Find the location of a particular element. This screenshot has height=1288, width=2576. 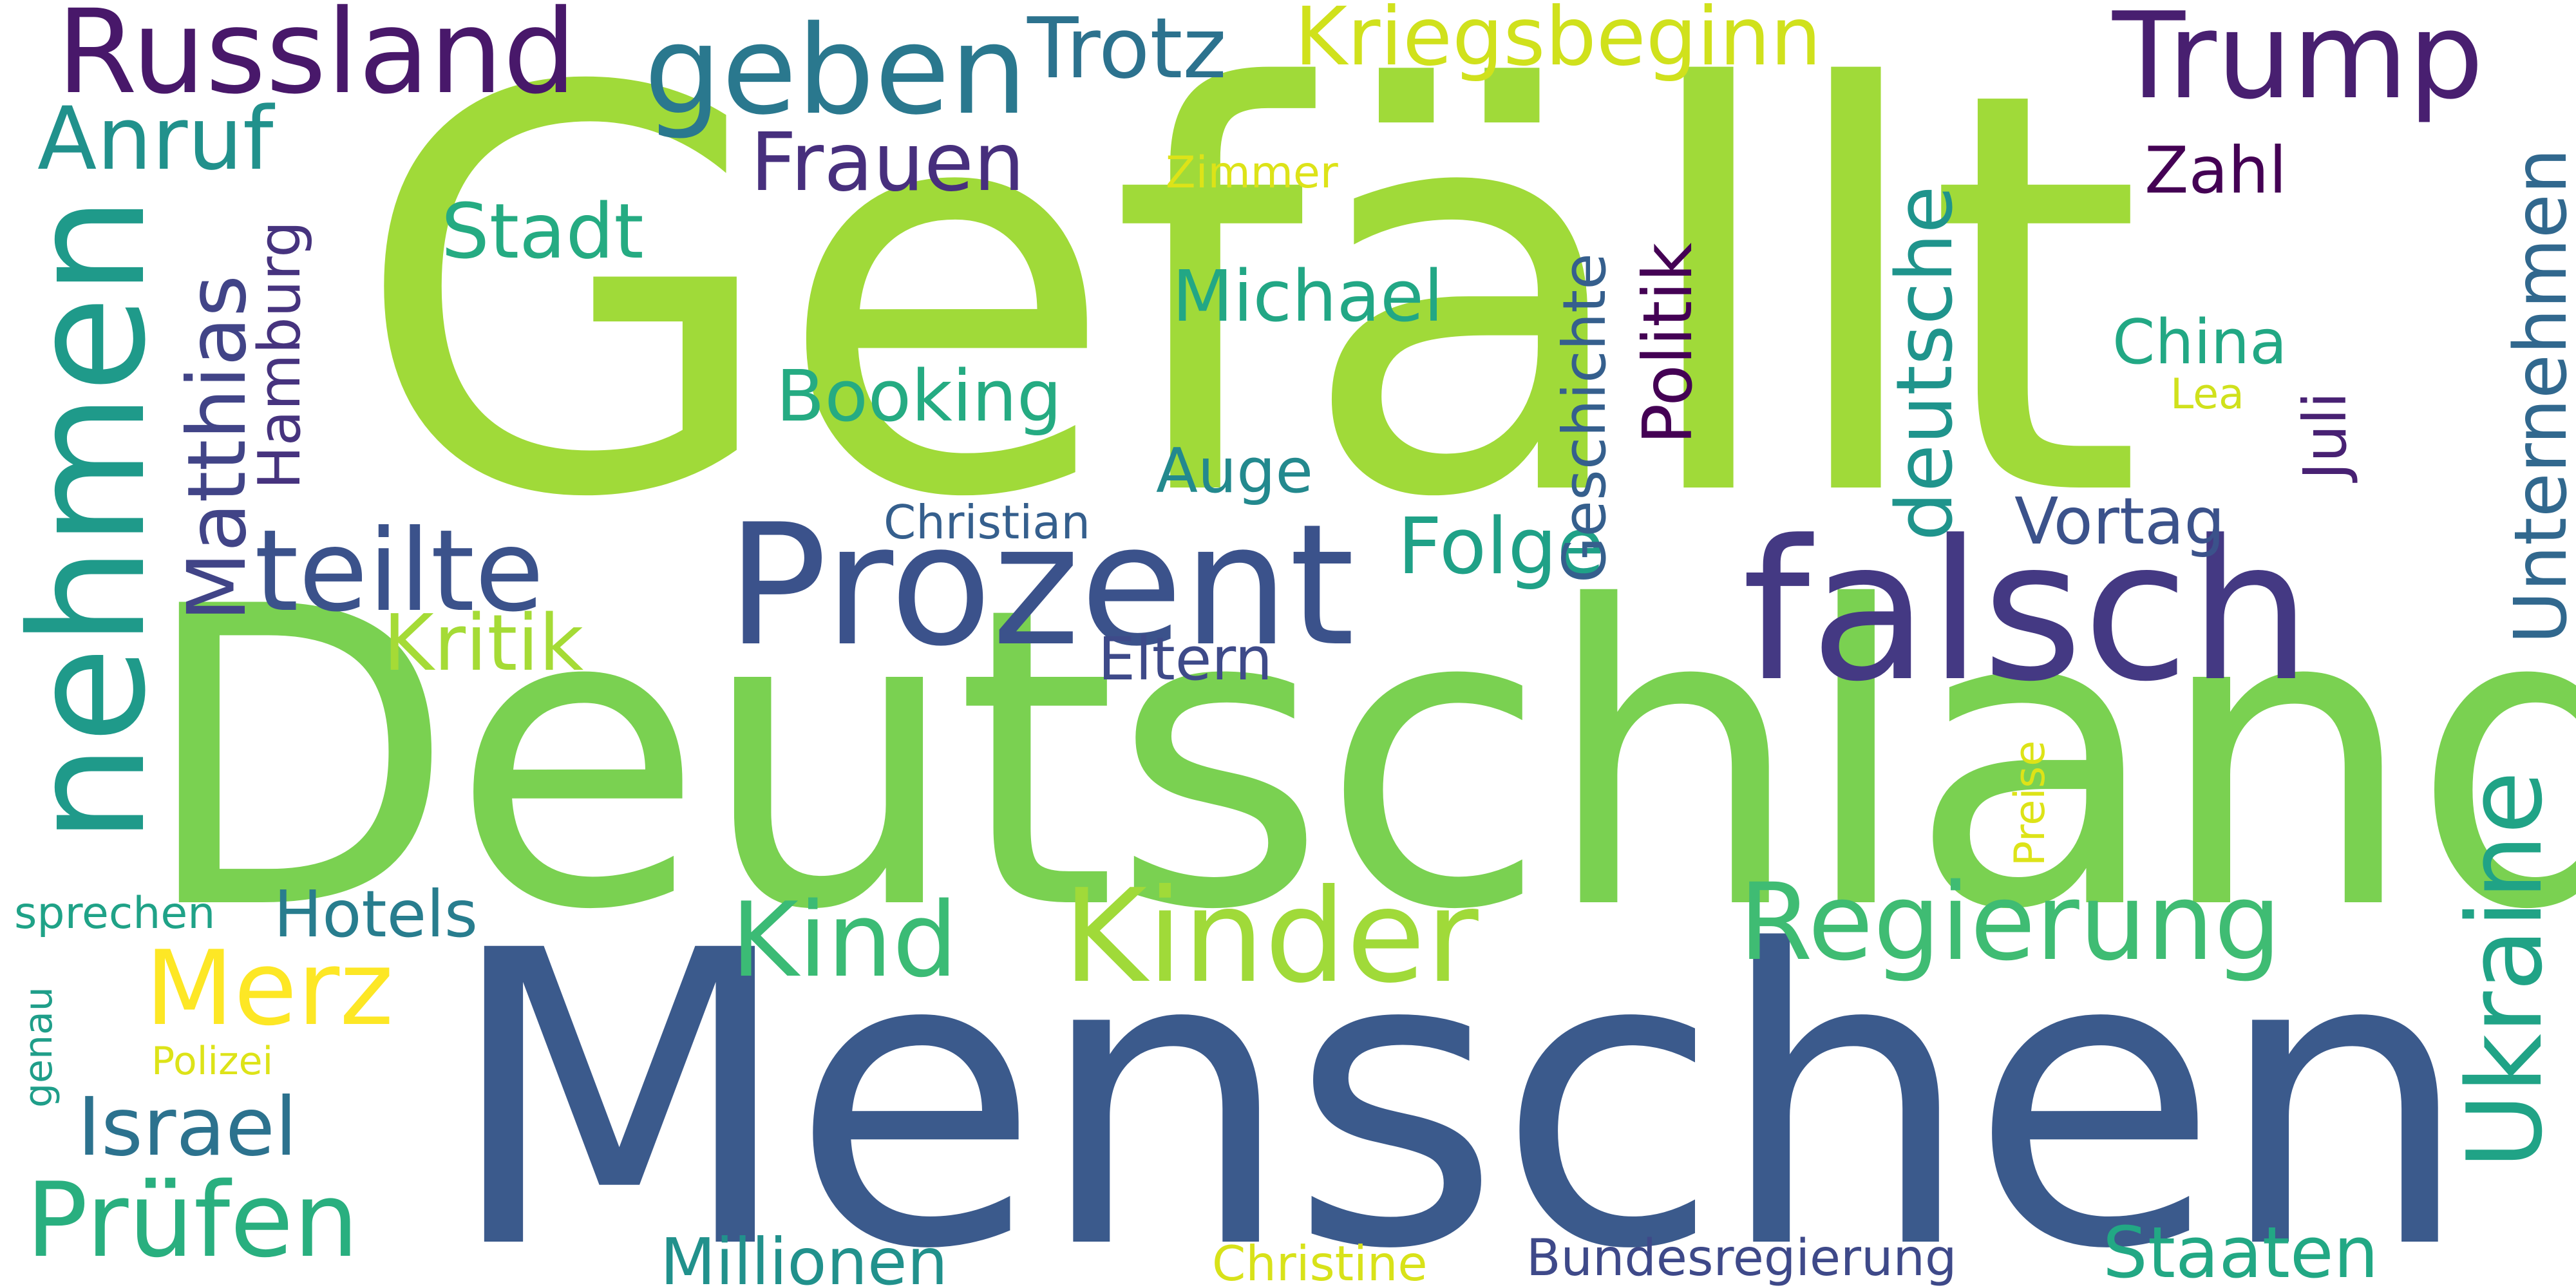

word-zimmer: Zimmer is located at coordinates (1252, 173).